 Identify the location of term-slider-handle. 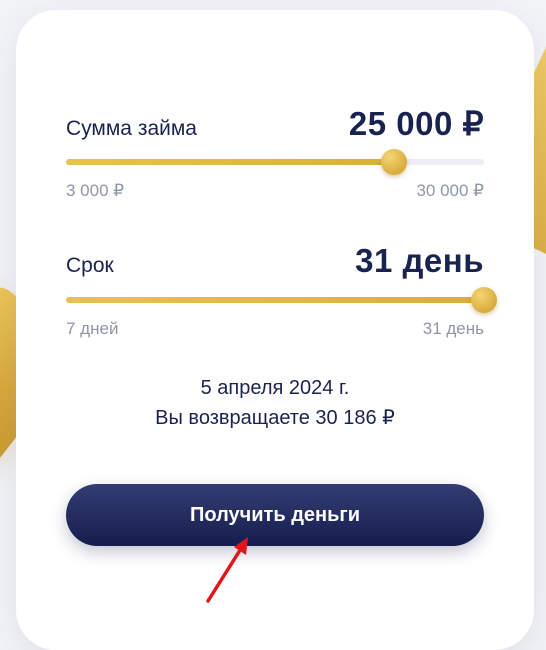
(484, 300).